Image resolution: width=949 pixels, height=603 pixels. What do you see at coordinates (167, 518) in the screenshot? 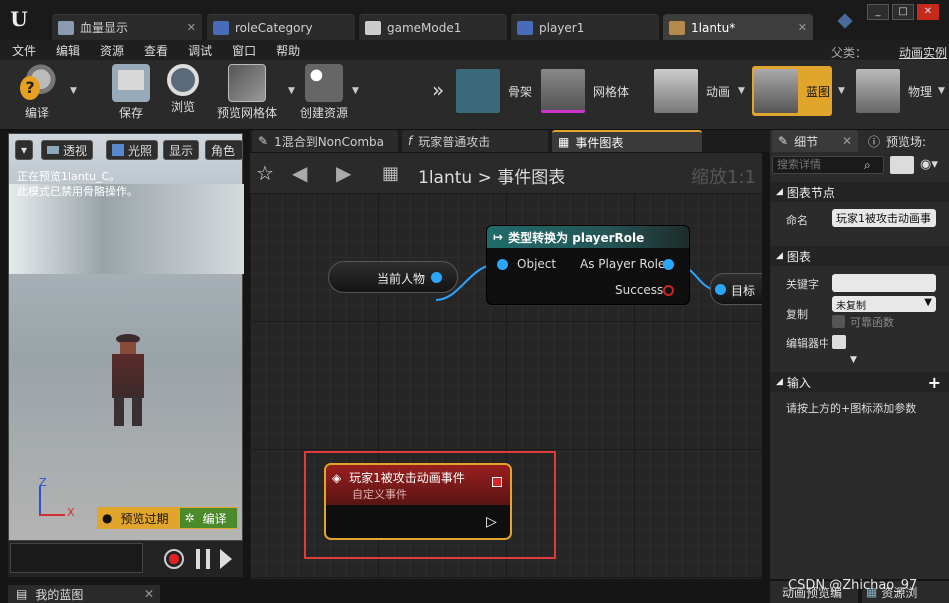
I see `preview-status: ● 预览过期 ✲ 编译` at bounding box center [167, 518].